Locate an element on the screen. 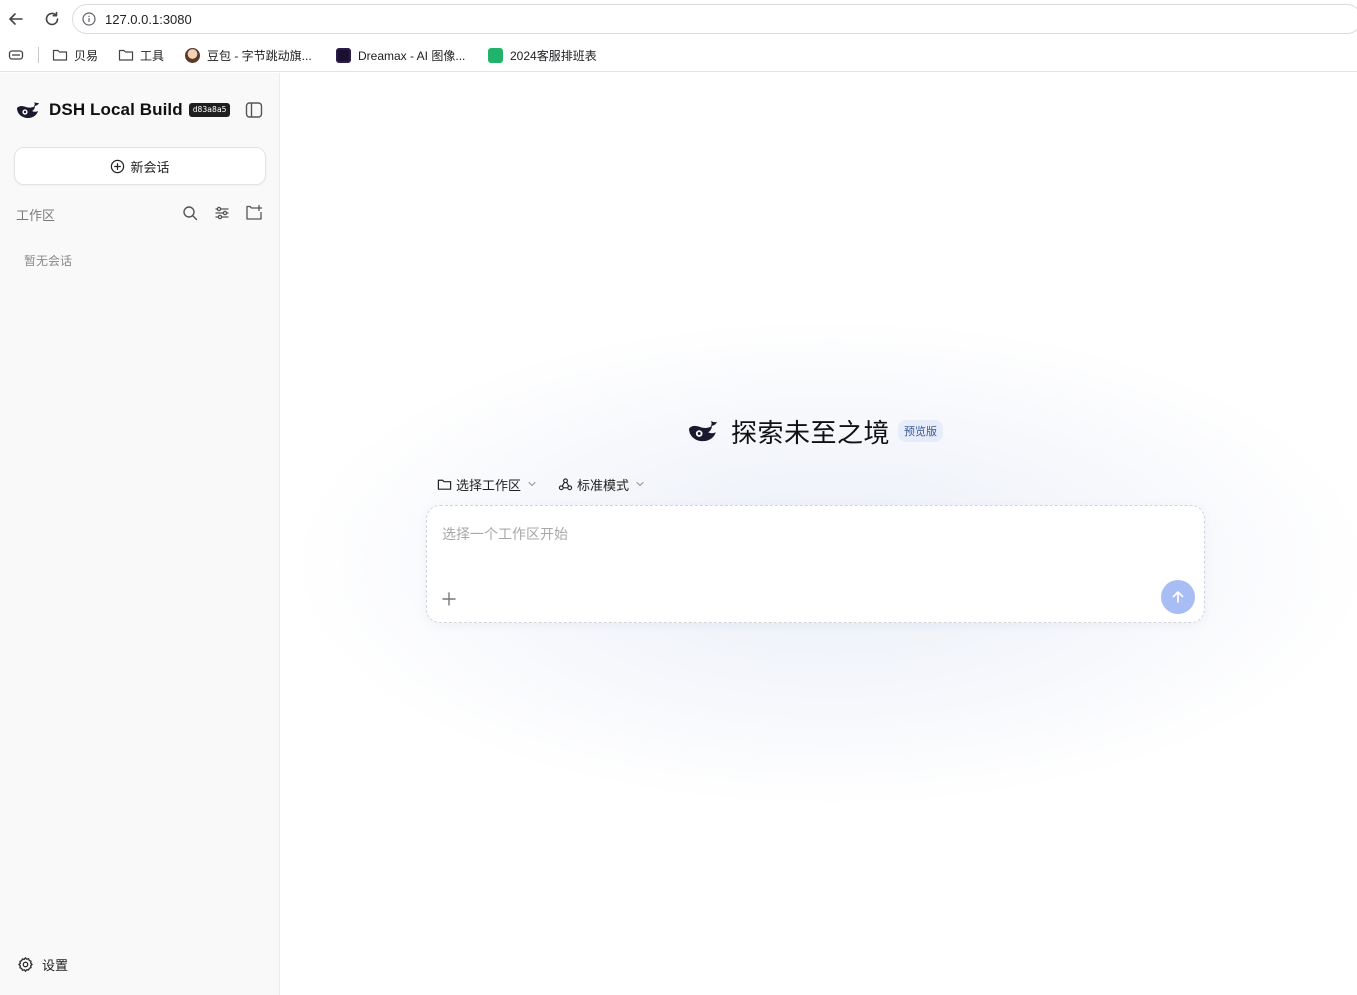  bookmark-folder-2: 工具 is located at coordinates (141, 55).